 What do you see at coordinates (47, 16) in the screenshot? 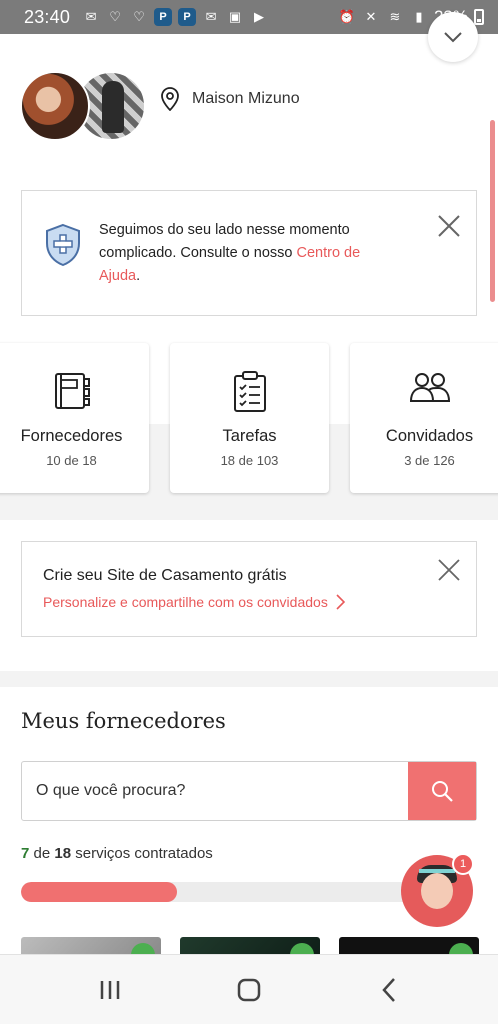
I see `status-time: 23:40` at bounding box center [47, 16].